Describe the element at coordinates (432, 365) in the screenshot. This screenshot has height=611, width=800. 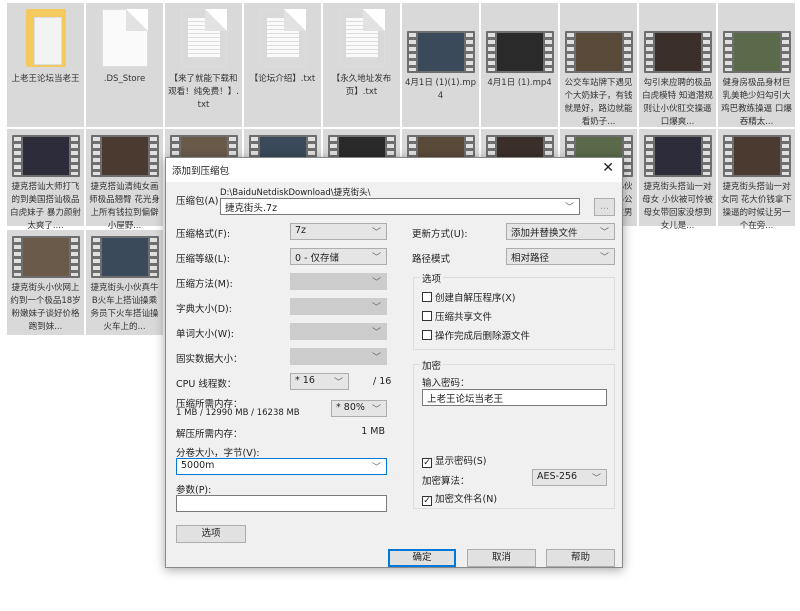
I see `encryption-group-title: 加密` at that location.